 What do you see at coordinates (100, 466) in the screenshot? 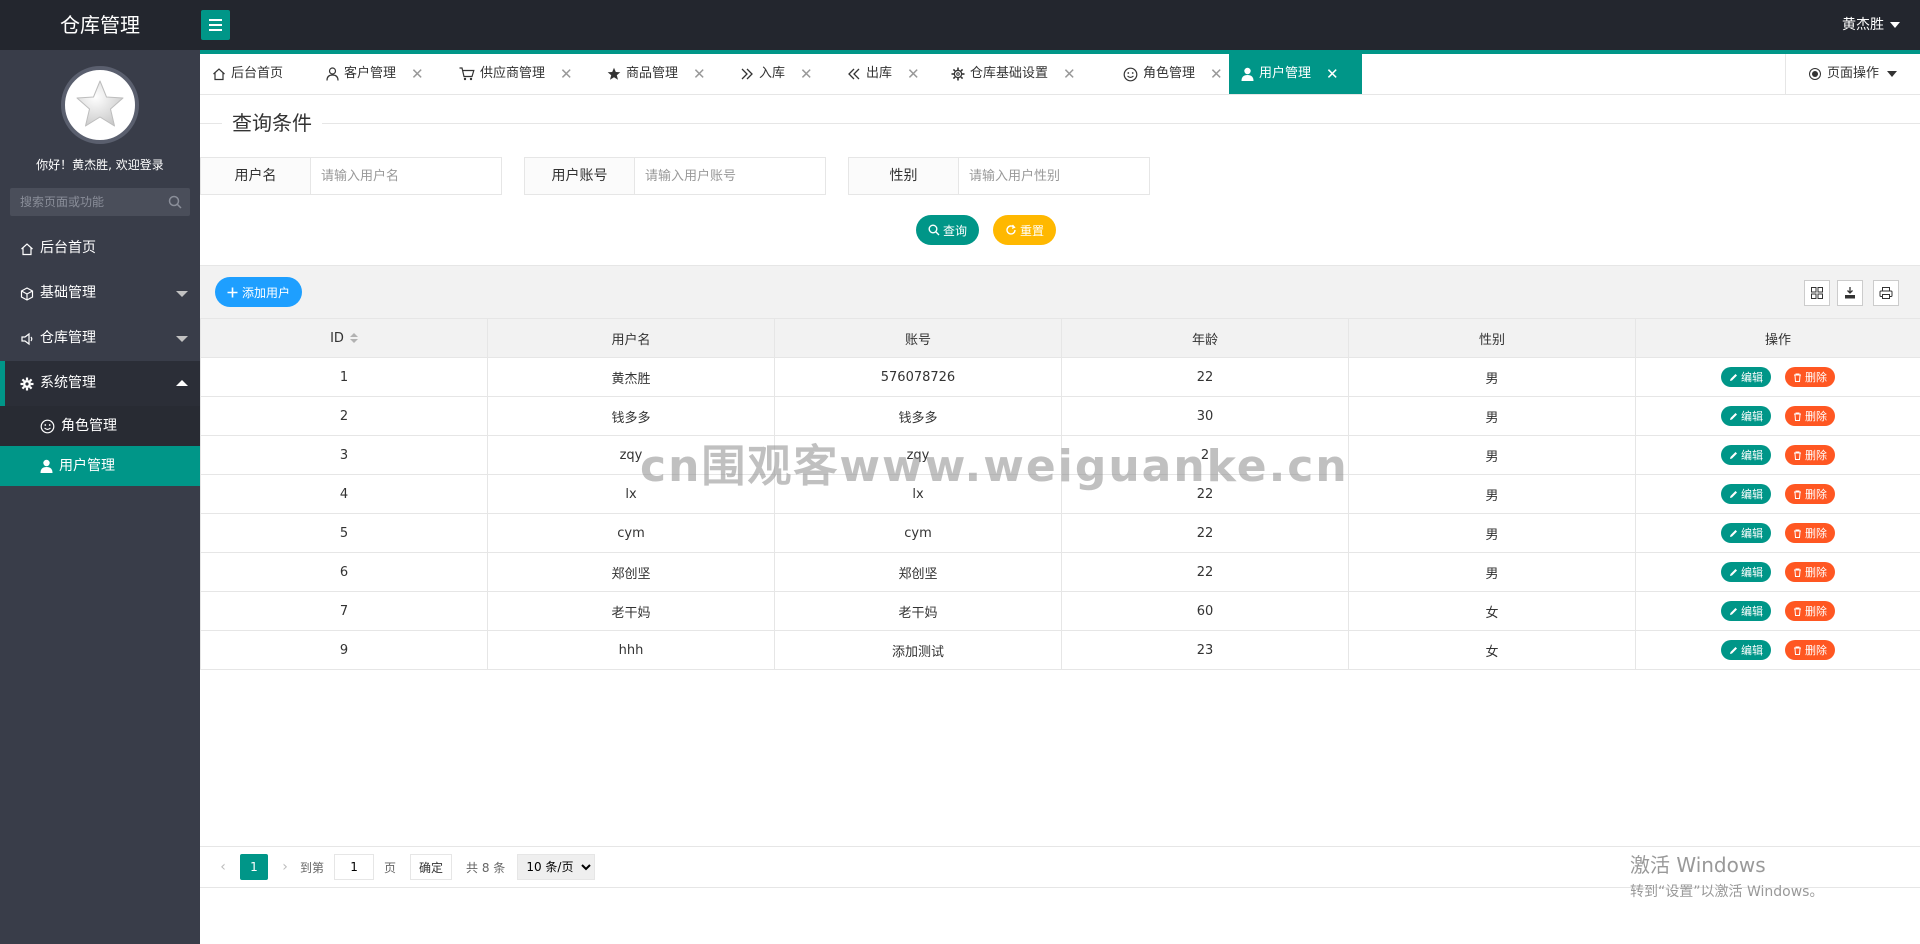
I see `sidebar-item-users: 用户管理` at bounding box center [100, 466].